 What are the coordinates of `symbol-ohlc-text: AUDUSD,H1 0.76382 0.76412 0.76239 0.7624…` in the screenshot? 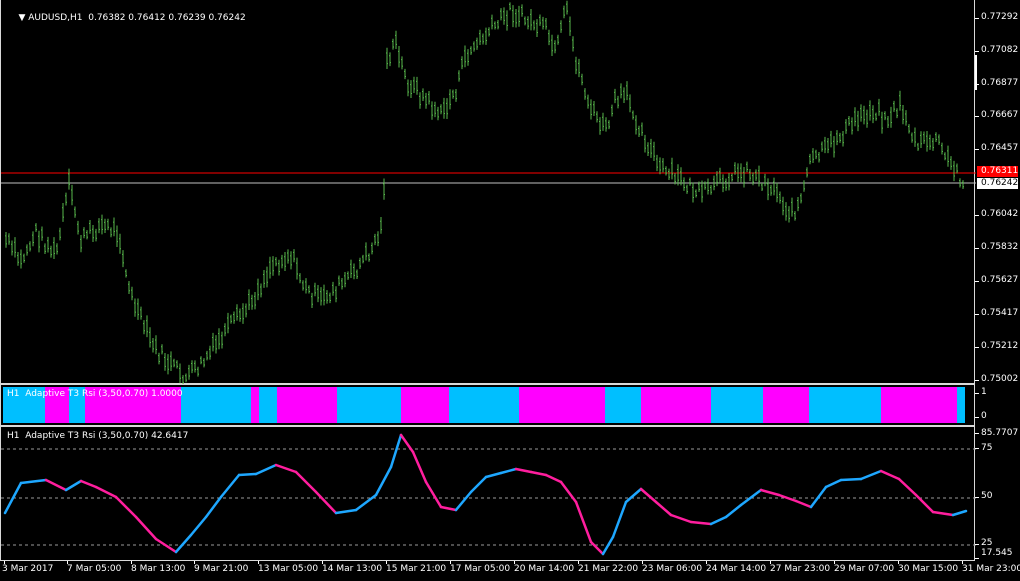 It's located at (137, 18).